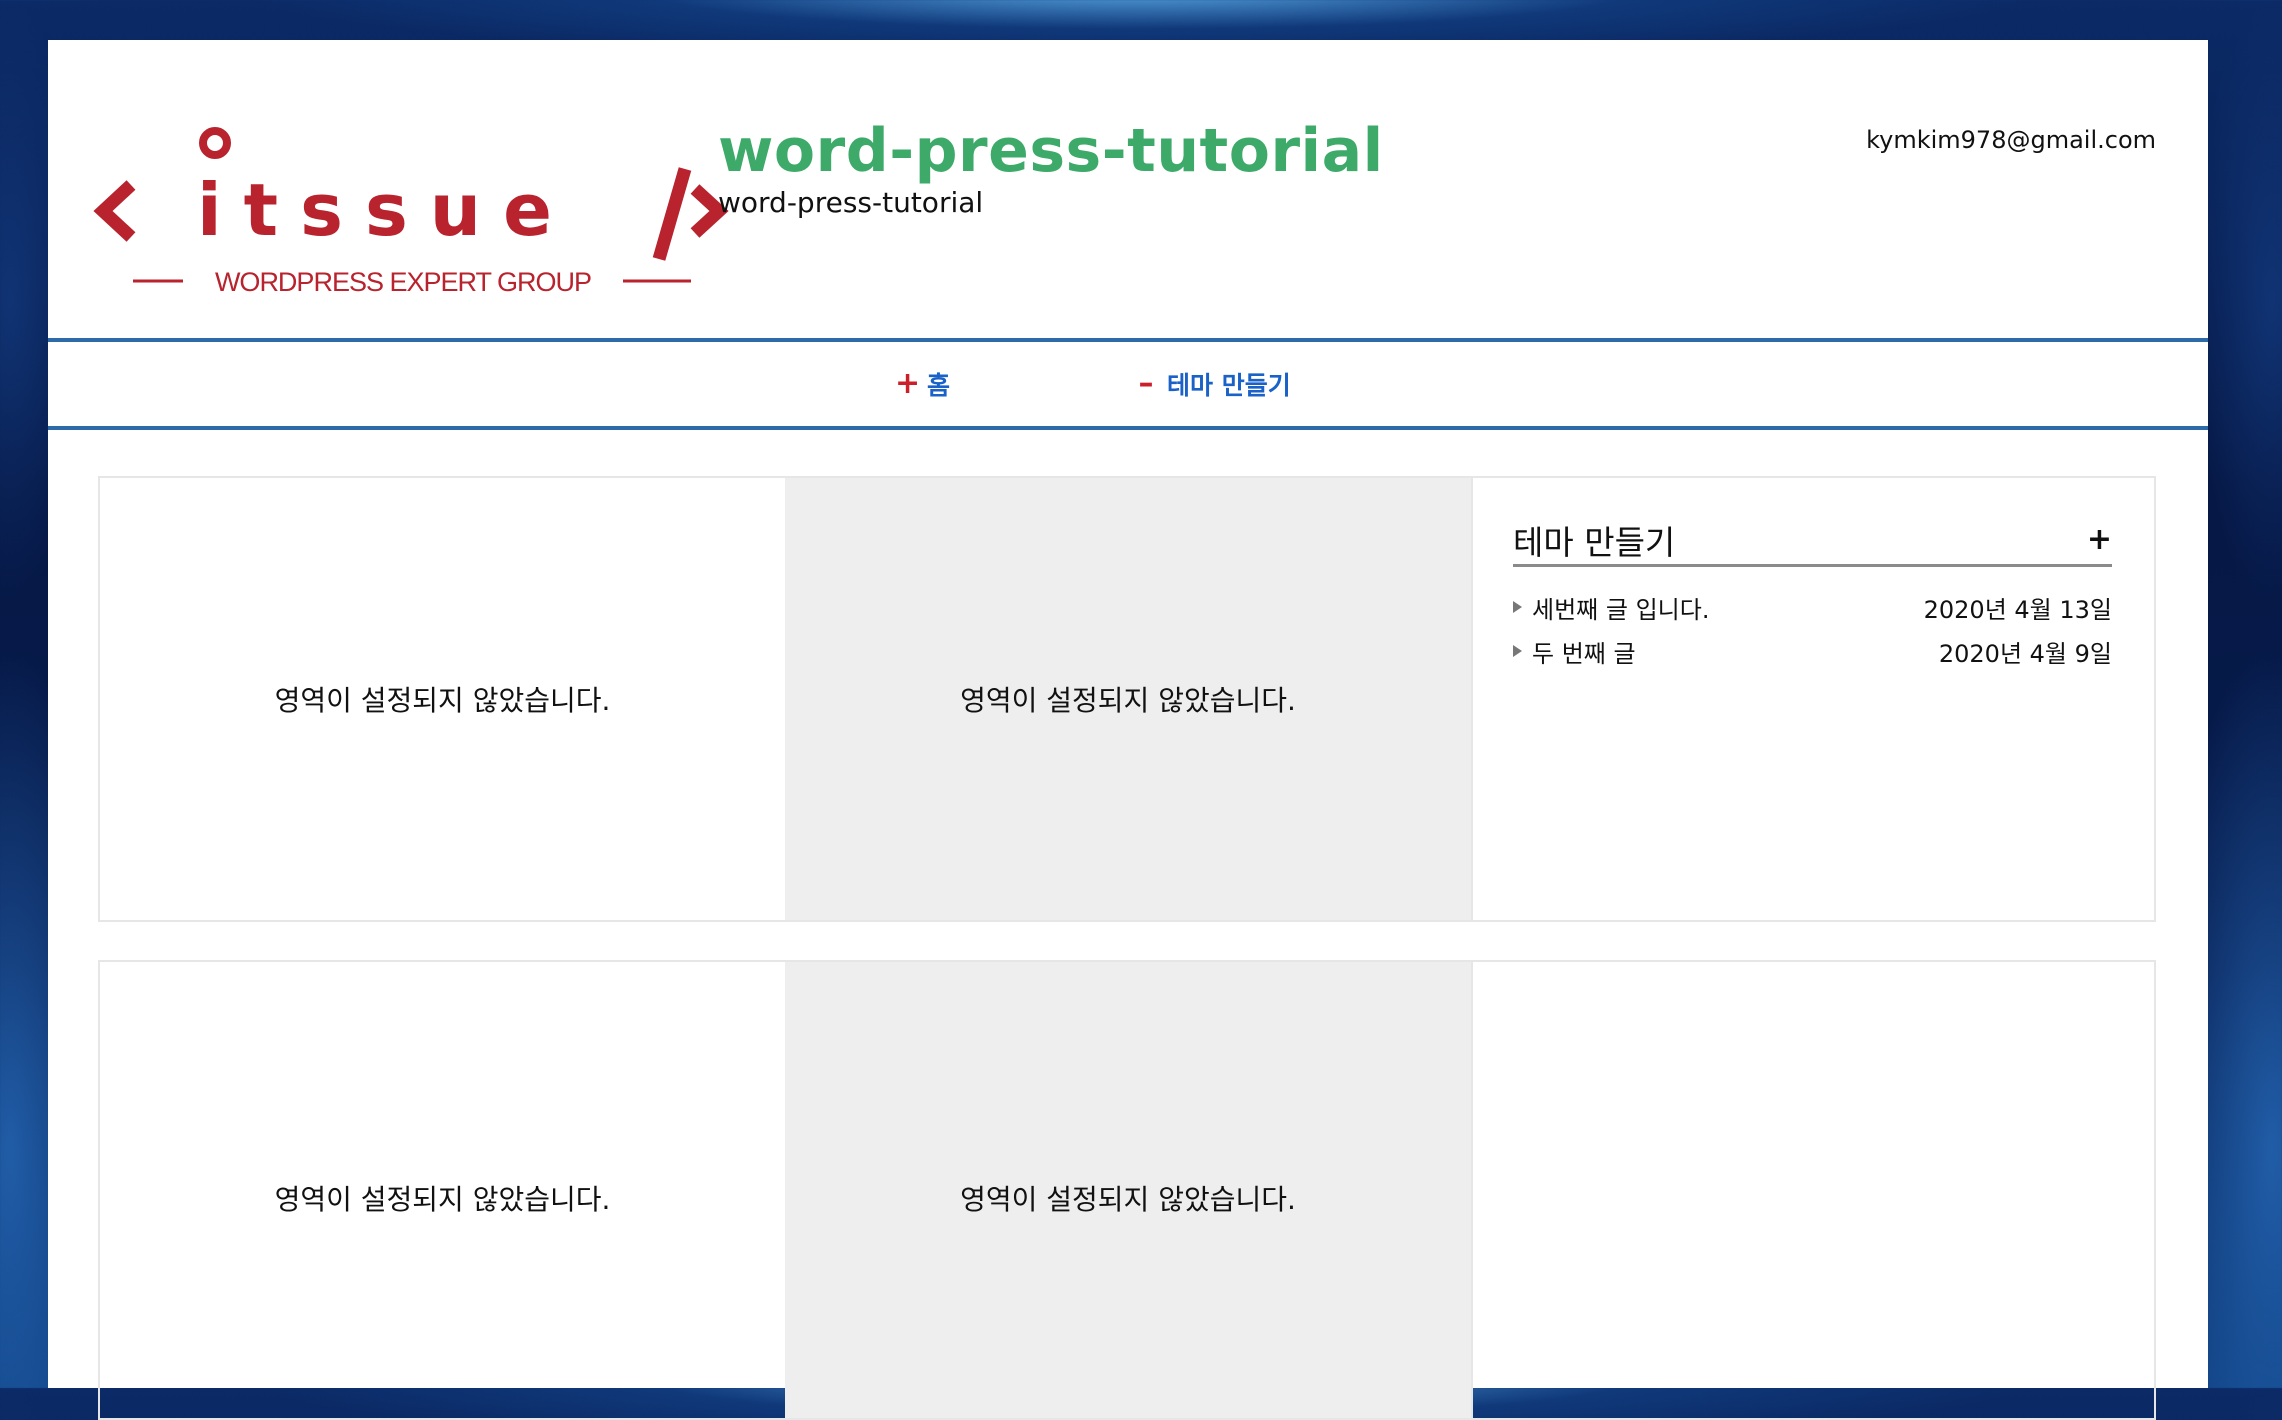 The height and width of the screenshot is (1420, 2282). I want to click on post-date: 2020년 4월 9일, so click(2025, 653).